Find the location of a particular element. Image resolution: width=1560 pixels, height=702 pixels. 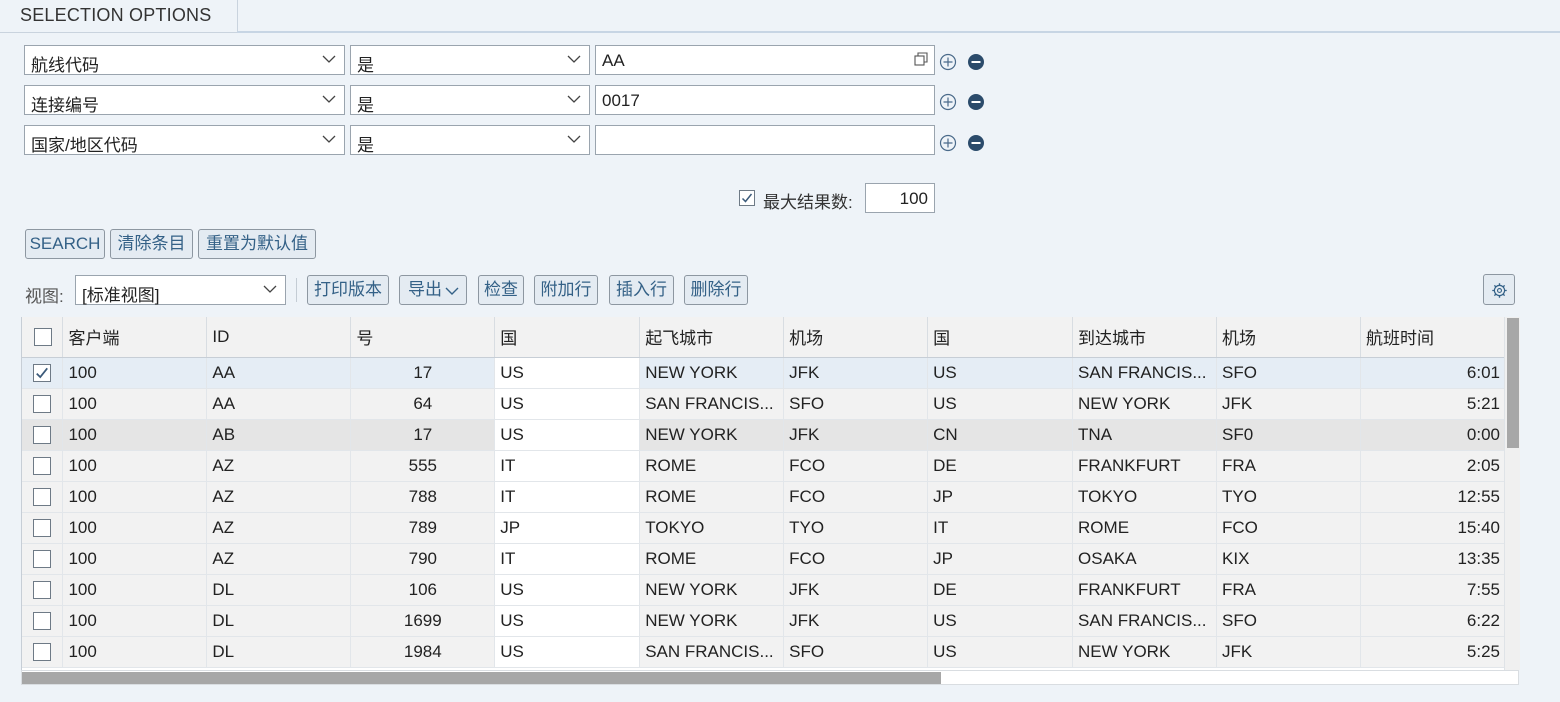

table-cell: SF0 is located at coordinates (1288, 435).